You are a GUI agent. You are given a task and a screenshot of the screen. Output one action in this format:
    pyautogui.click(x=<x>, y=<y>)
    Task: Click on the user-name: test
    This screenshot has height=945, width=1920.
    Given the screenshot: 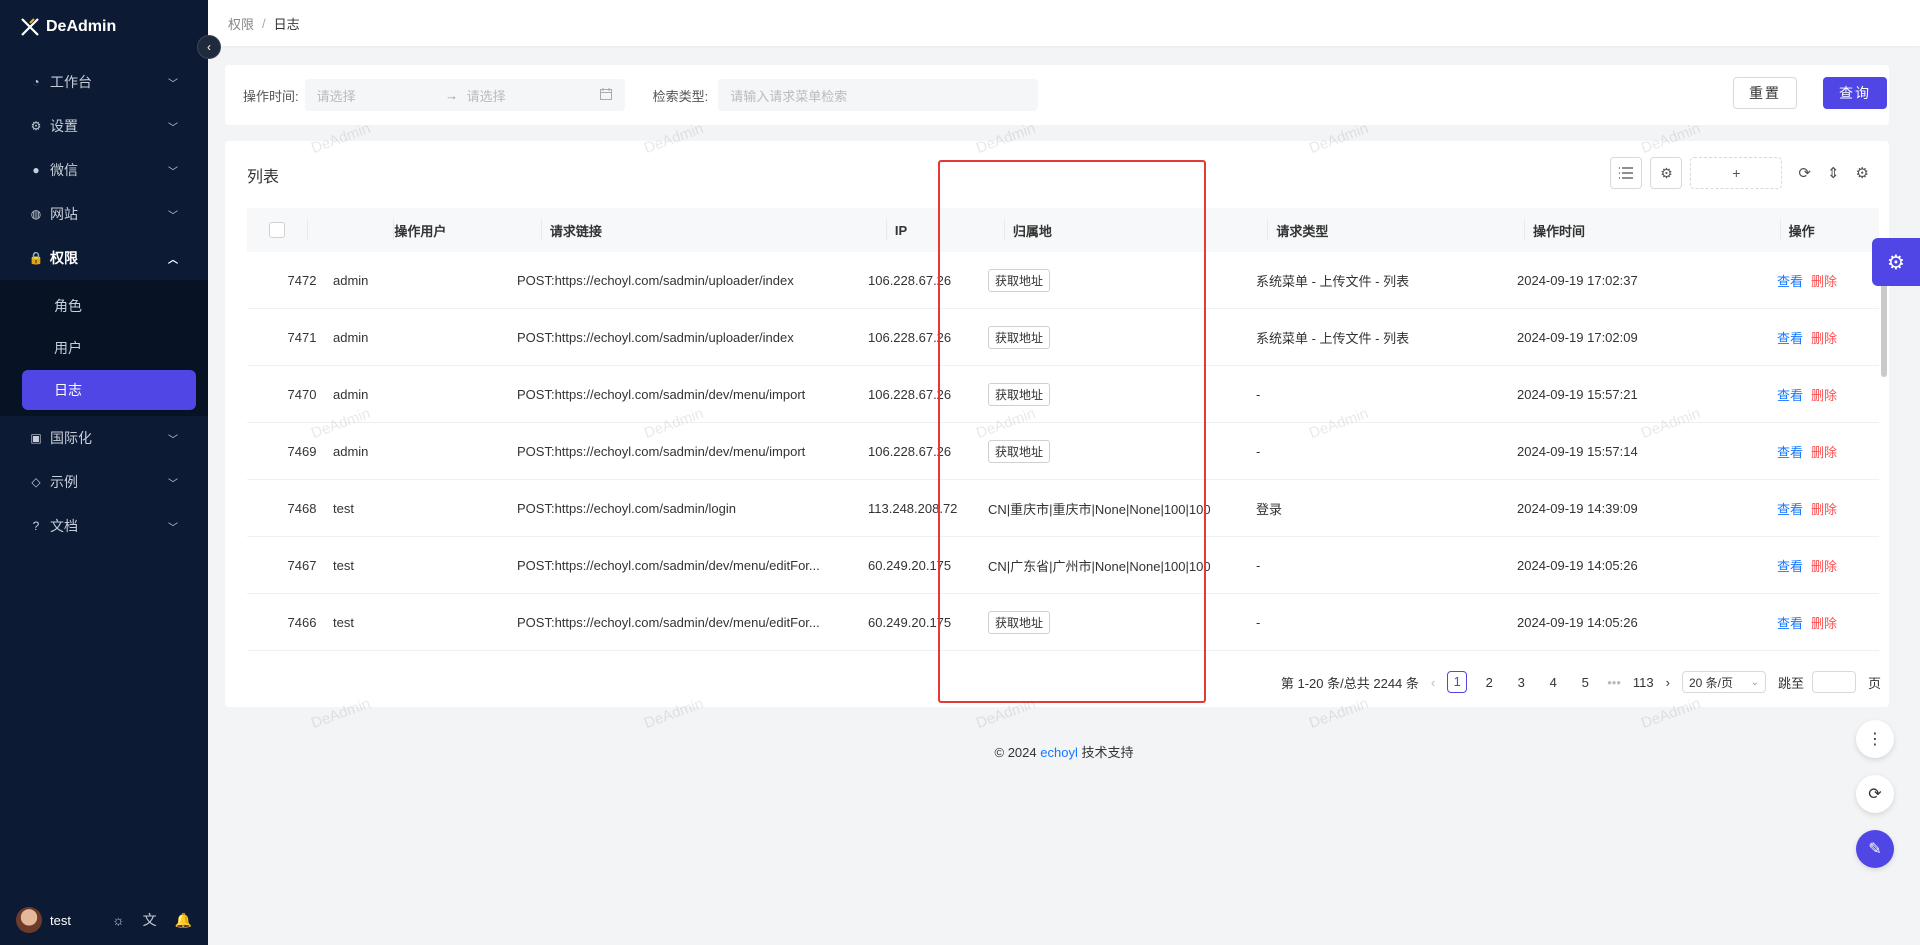 What is the action you would take?
    pyautogui.click(x=74, y=920)
    